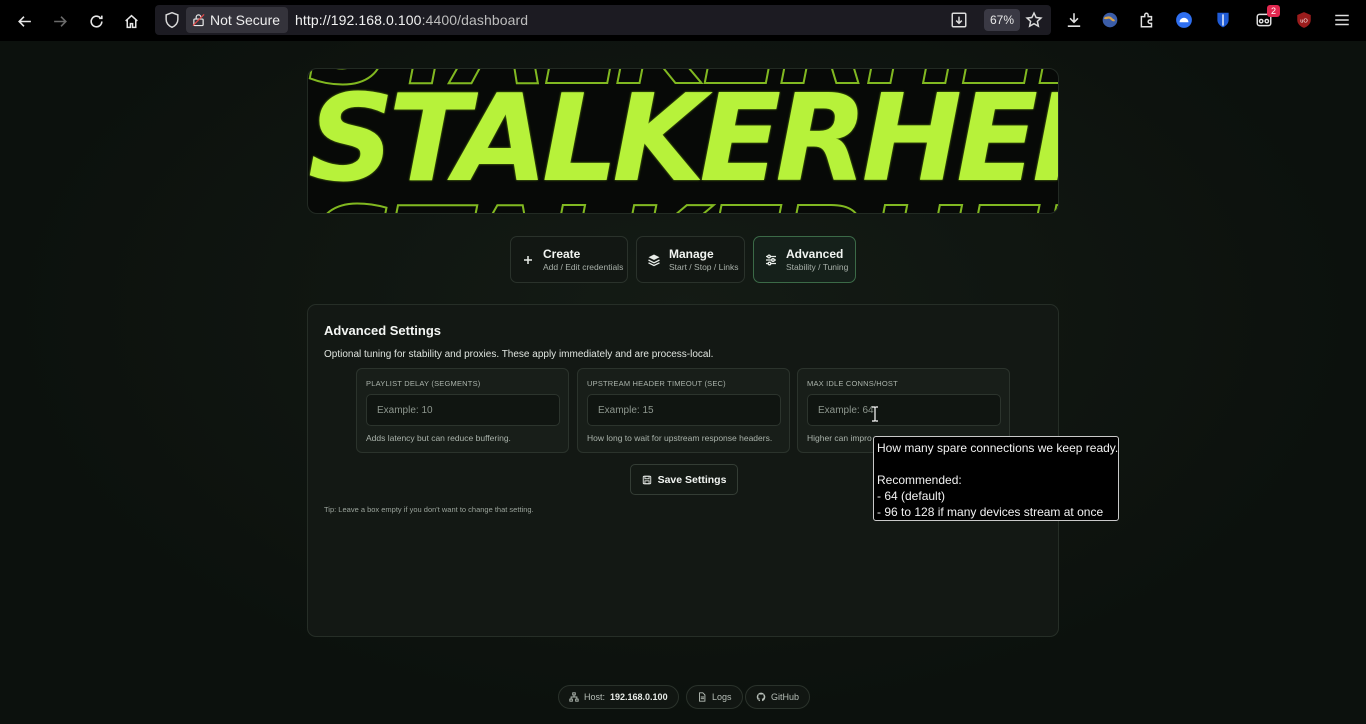  What do you see at coordinates (702, 697) in the screenshot?
I see `document-icon` at bounding box center [702, 697].